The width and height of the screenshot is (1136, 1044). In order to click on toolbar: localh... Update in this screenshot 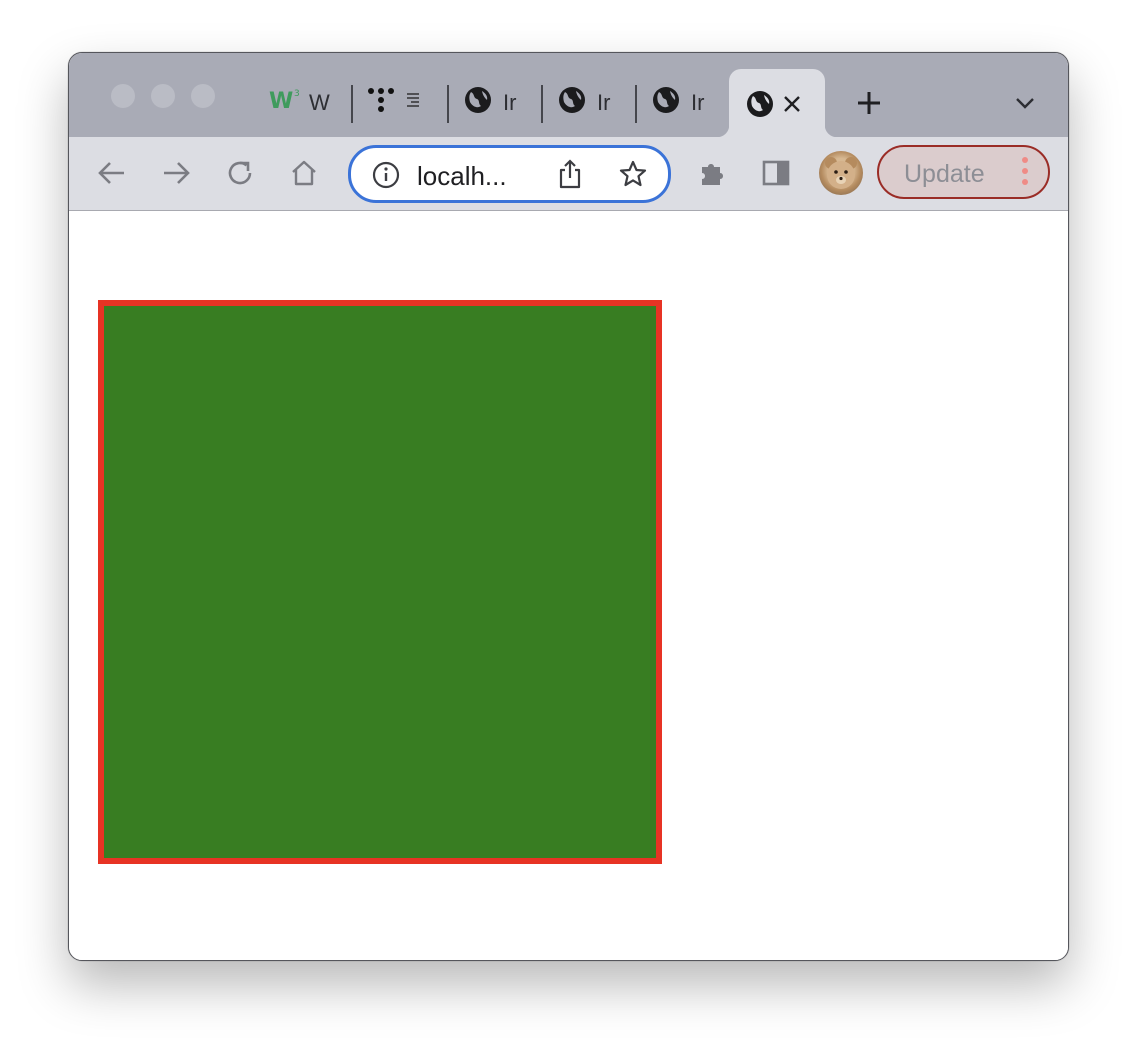, I will do `click(568, 174)`.